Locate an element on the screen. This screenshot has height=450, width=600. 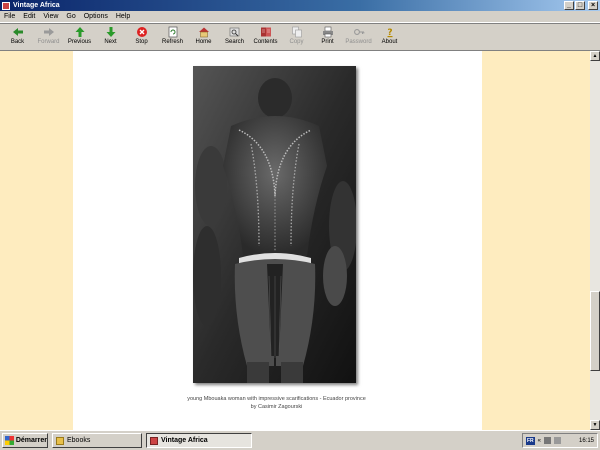
system-tray: FR « 16:15 is located at coordinates (560, 440).